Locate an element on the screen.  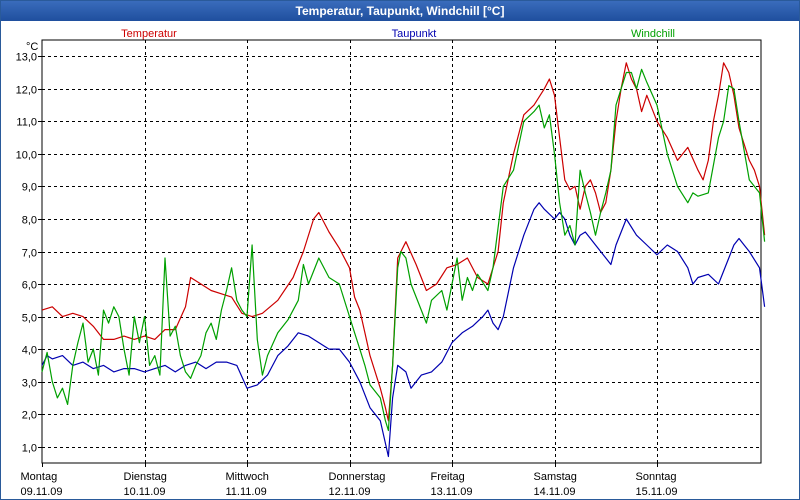
x-tick-day-label: Samstag is located at coordinates (555, 477).